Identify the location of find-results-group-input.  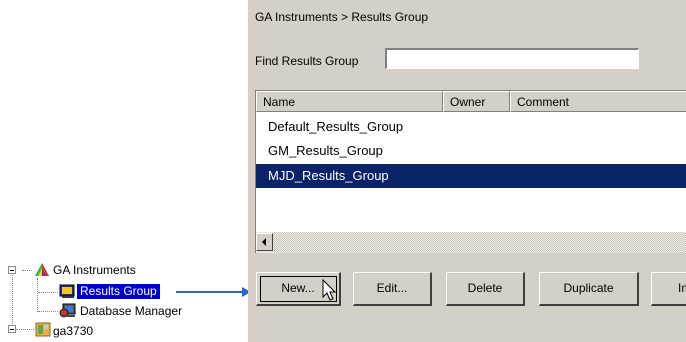
(512, 58).